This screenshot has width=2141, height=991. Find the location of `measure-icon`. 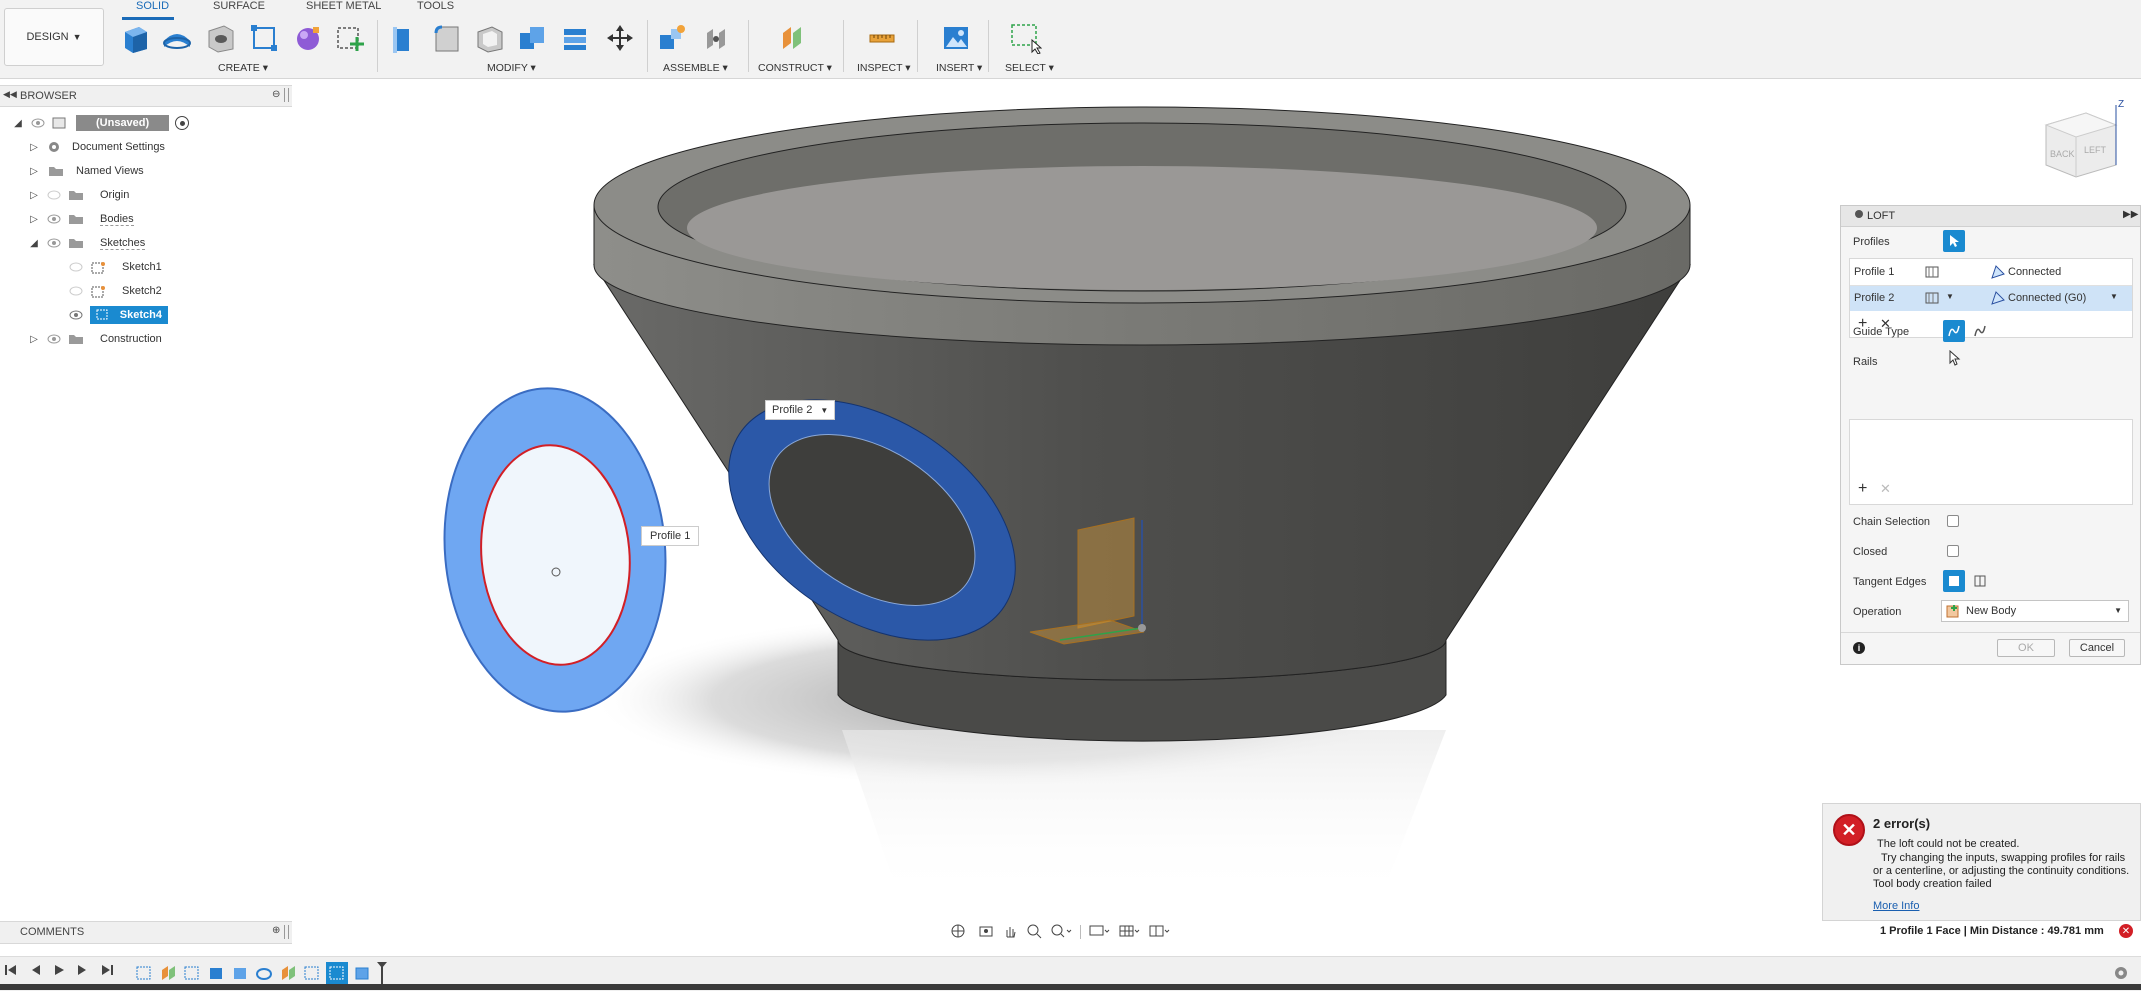

measure-icon is located at coordinates (882, 38).